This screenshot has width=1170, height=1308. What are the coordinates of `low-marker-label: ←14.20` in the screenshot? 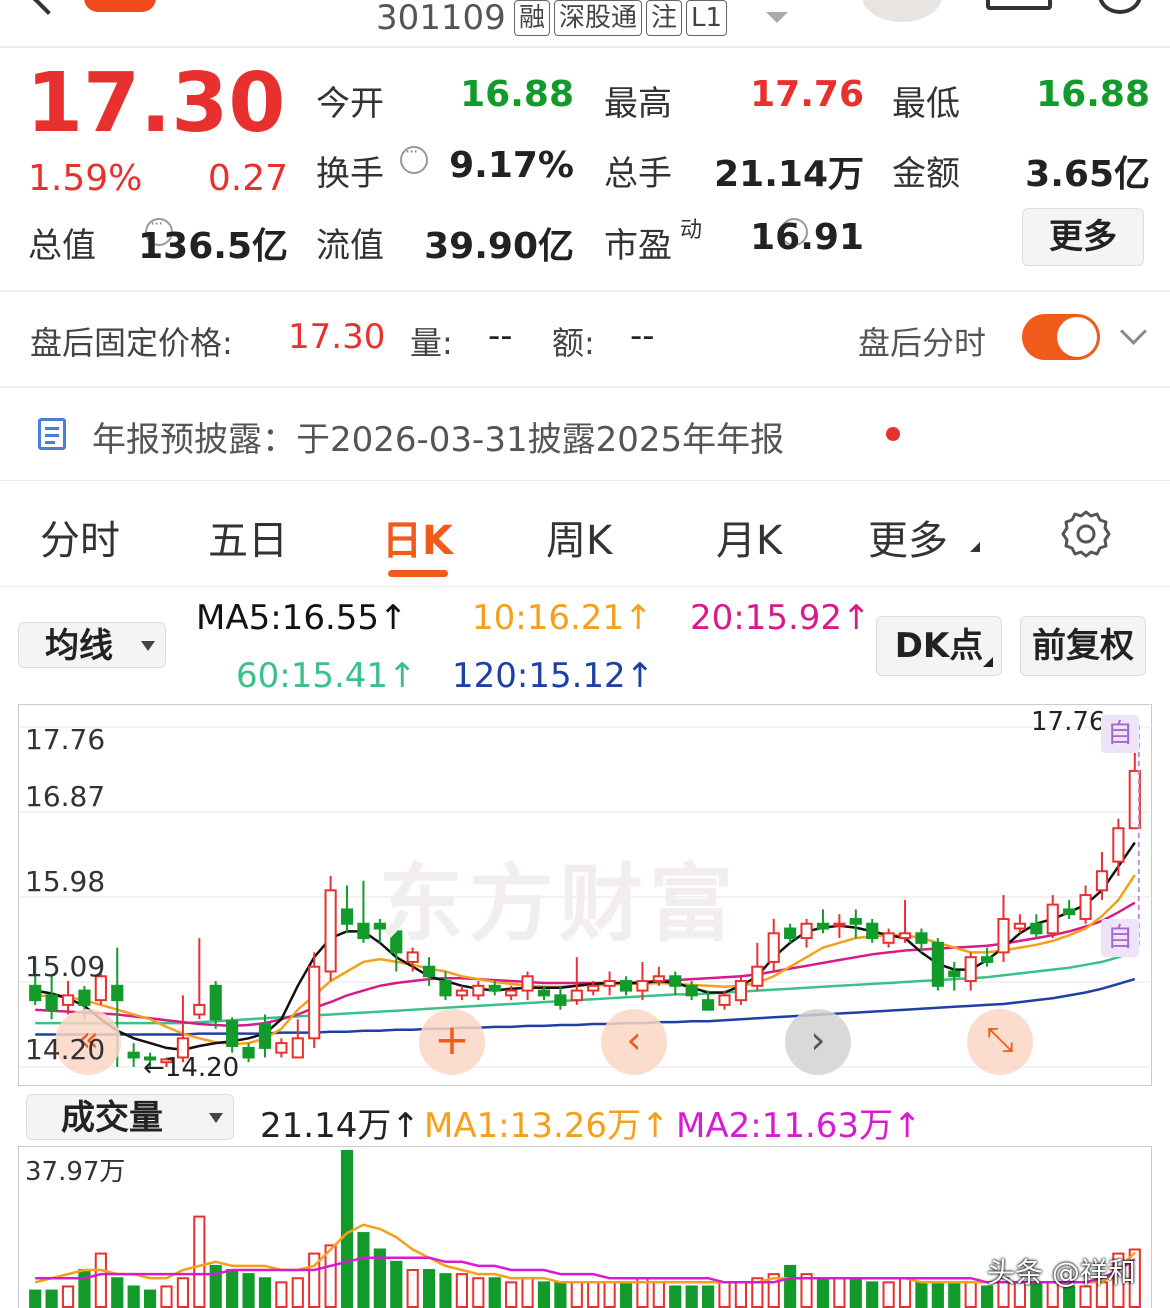 It's located at (191, 1068).